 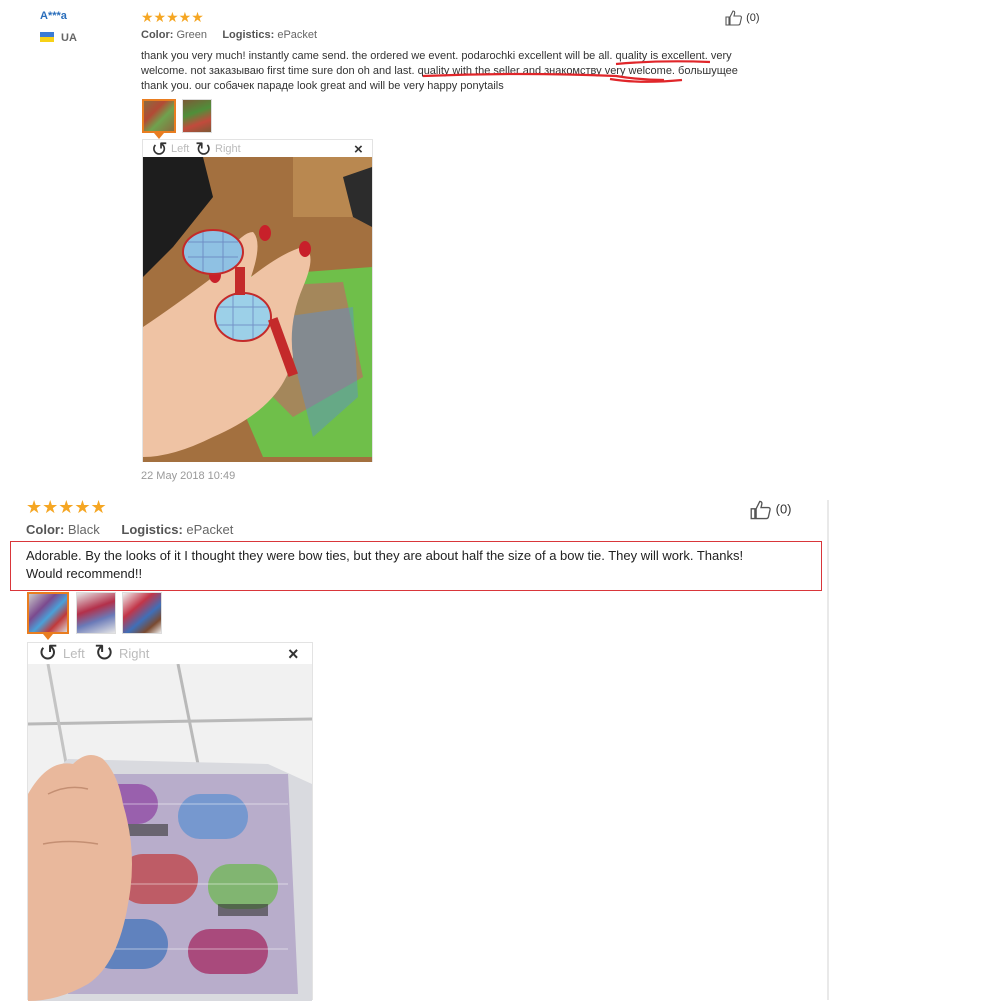 I want to click on review-meta: Color: Black Logistics: ePacket, so click(x=129, y=529).